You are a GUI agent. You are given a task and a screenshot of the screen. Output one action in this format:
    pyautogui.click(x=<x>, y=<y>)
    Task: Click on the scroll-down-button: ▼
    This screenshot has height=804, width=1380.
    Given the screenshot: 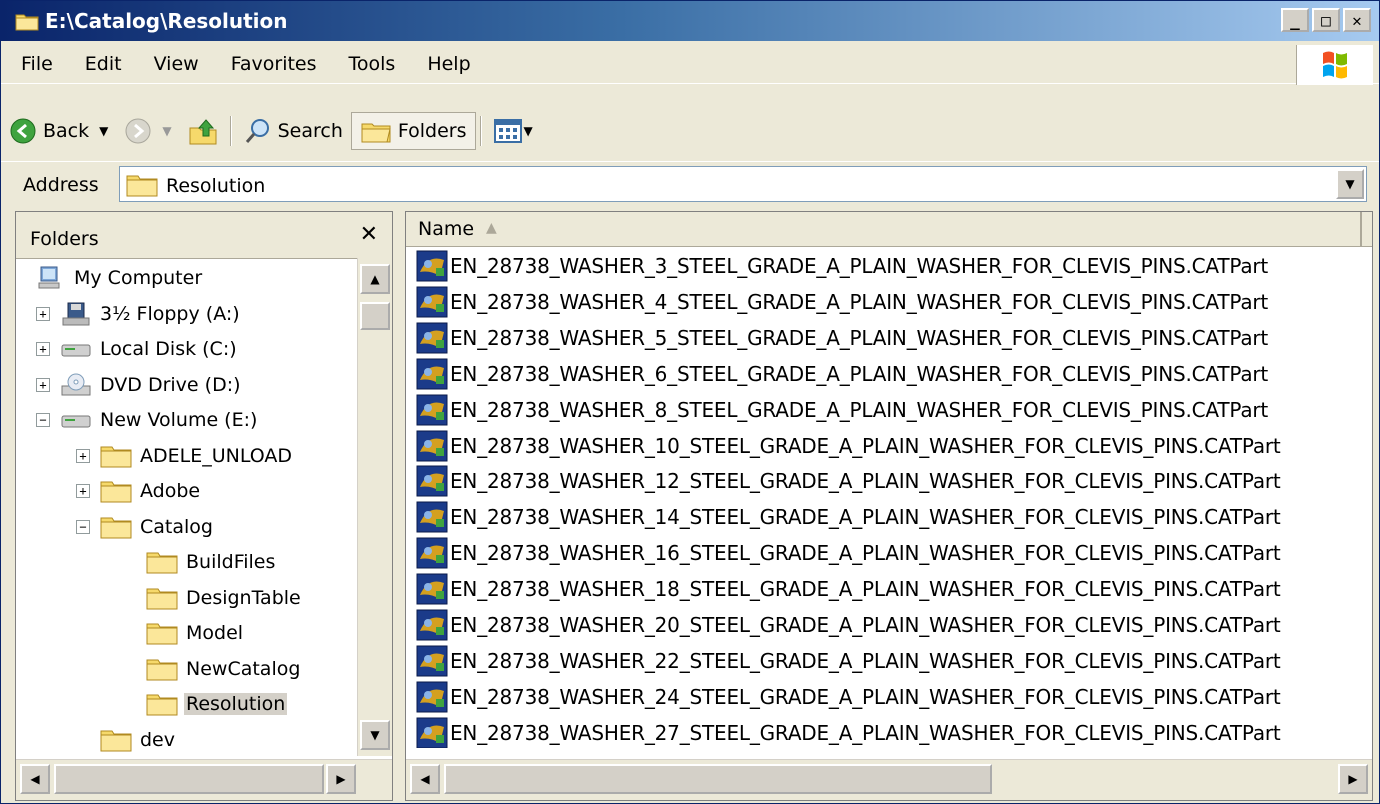 What is the action you would take?
    pyautogui.click(x=375, y=735)
    